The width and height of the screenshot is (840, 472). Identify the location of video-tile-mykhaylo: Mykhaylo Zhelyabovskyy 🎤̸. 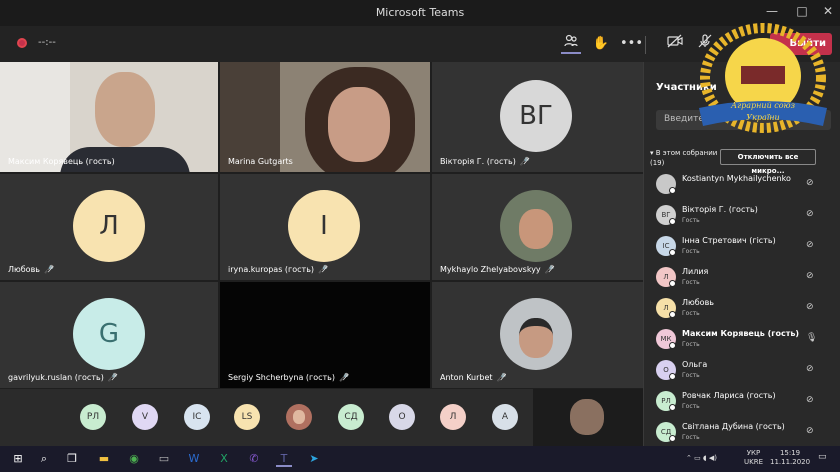
(537, 227).